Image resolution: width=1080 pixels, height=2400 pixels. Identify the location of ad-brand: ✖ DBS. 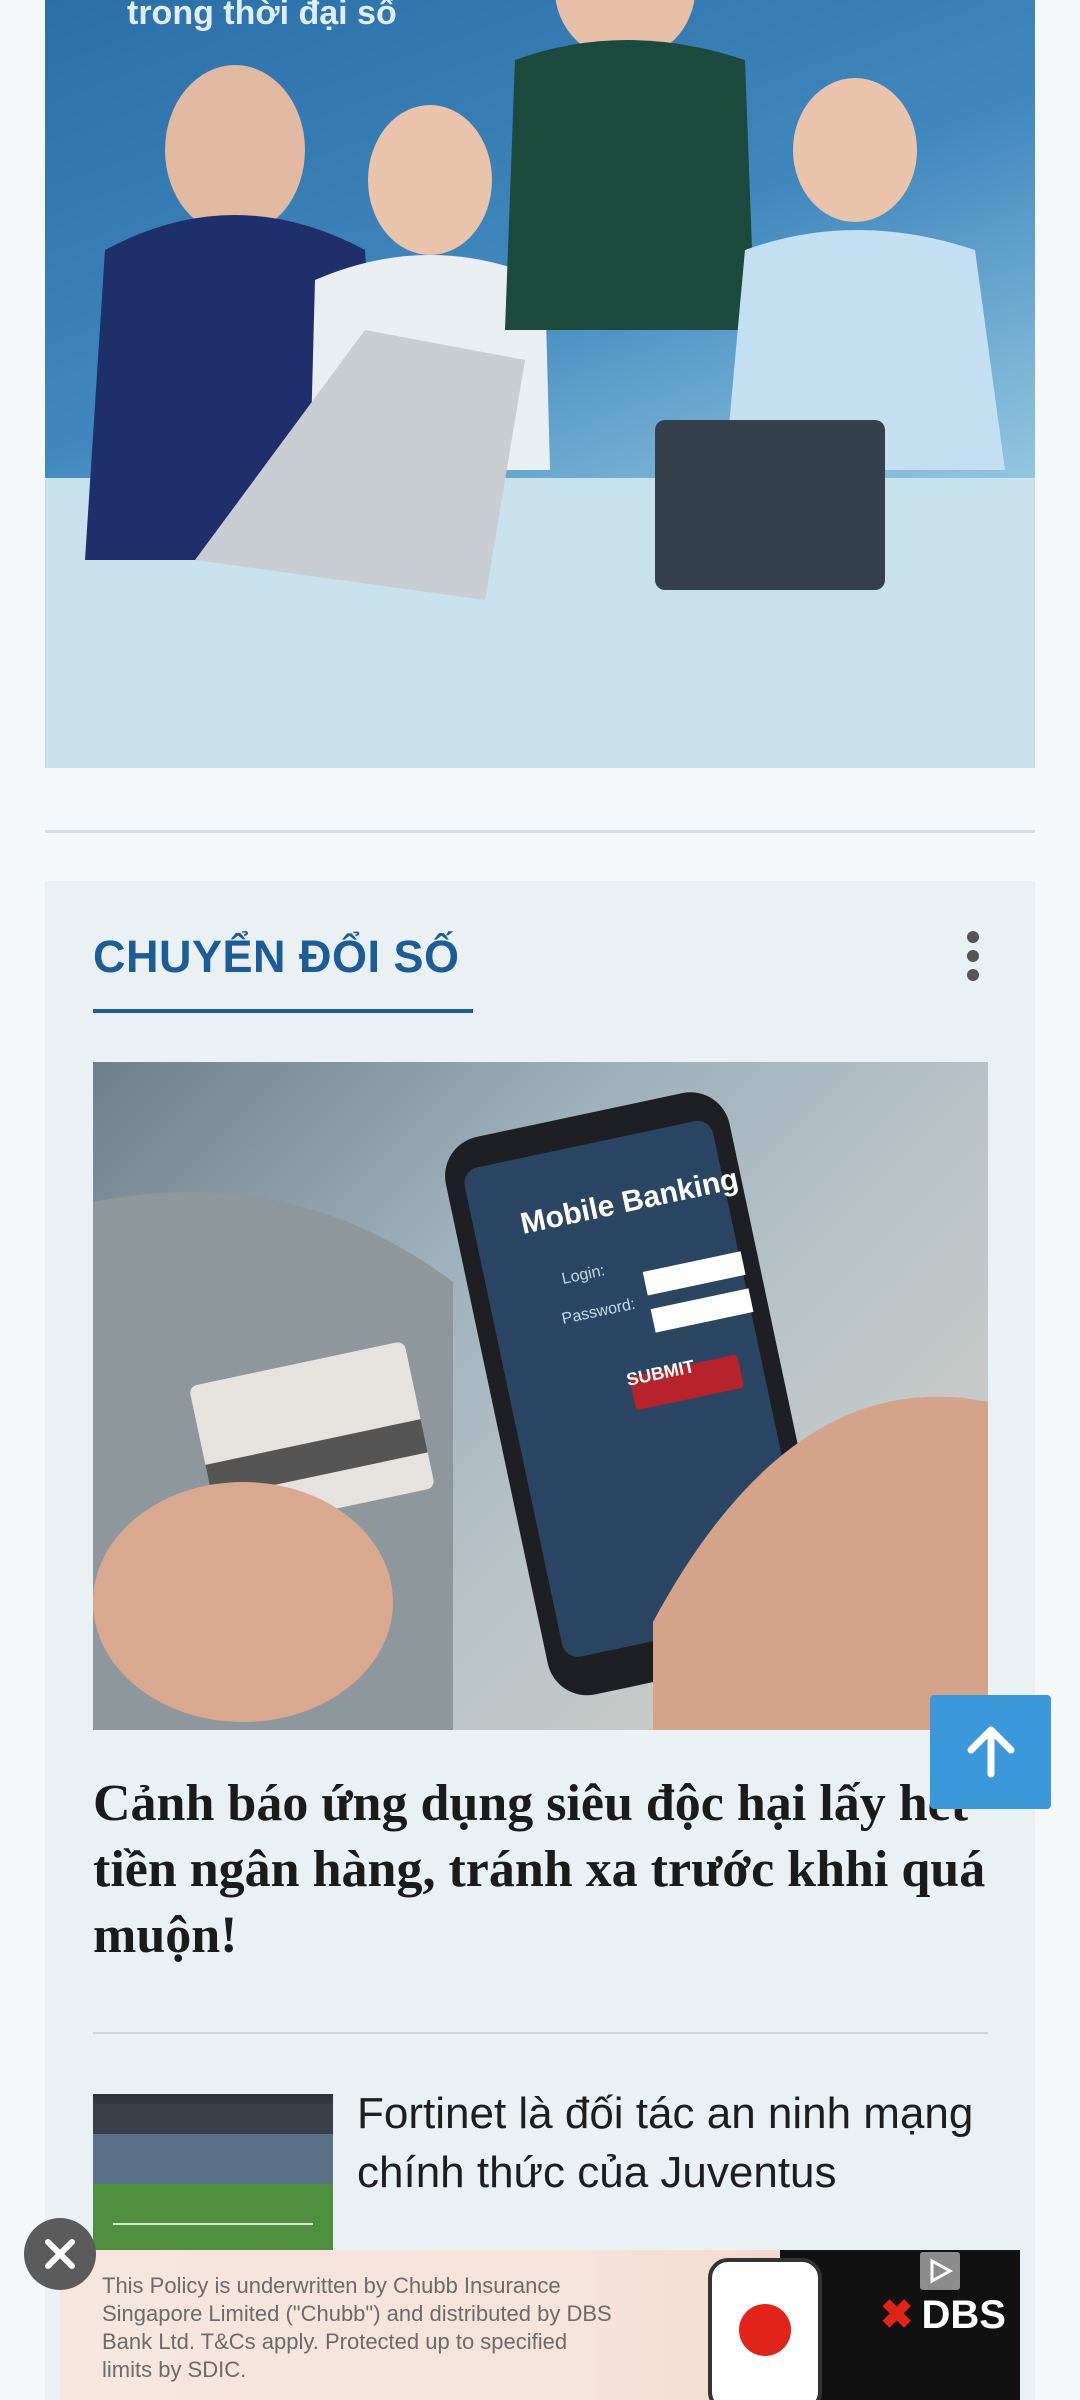
(943, 2315).